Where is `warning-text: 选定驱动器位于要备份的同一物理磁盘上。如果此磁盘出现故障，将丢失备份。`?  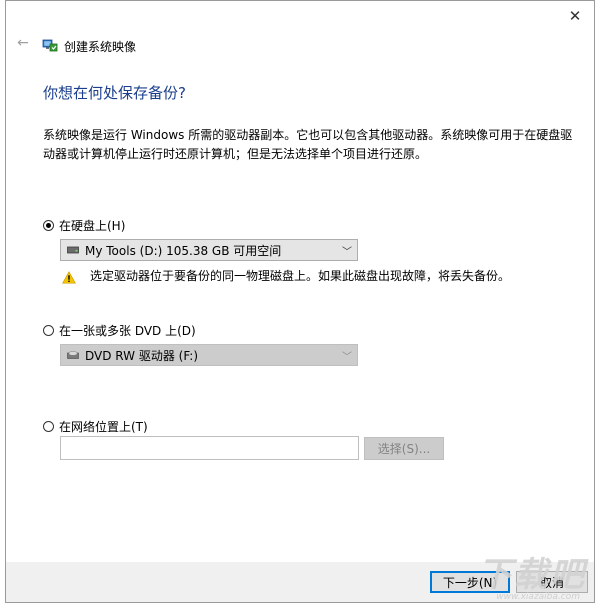 warning-text: 选定驱动器位于要备份的同一物理磁盘上。如果此磁盘出现故障，将丢失备份。 is located at coordinates (300, 276).